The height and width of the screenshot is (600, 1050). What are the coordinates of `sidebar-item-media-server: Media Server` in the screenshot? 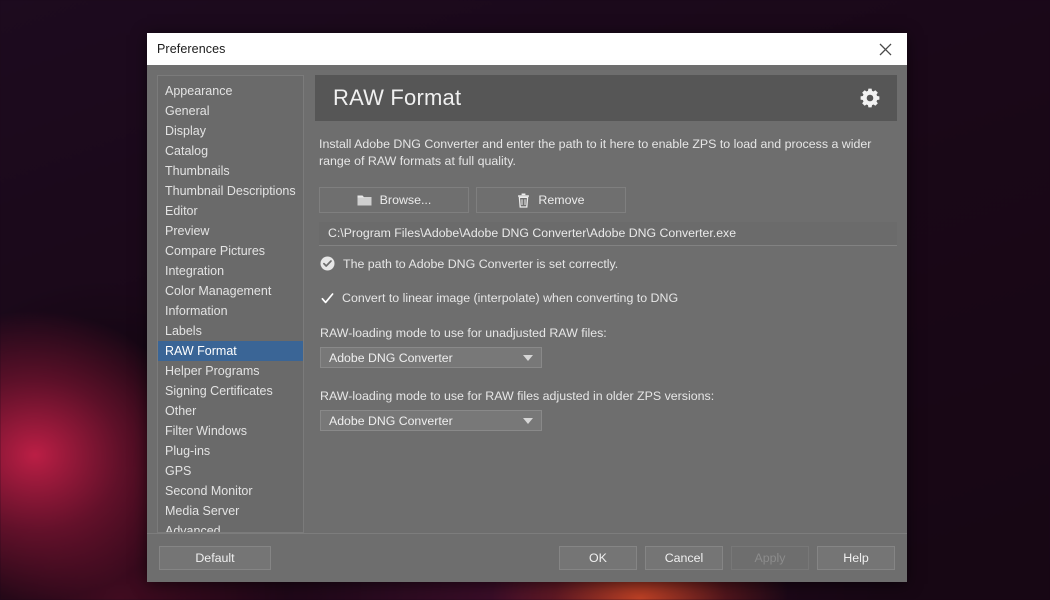 It's located at (230, 511).